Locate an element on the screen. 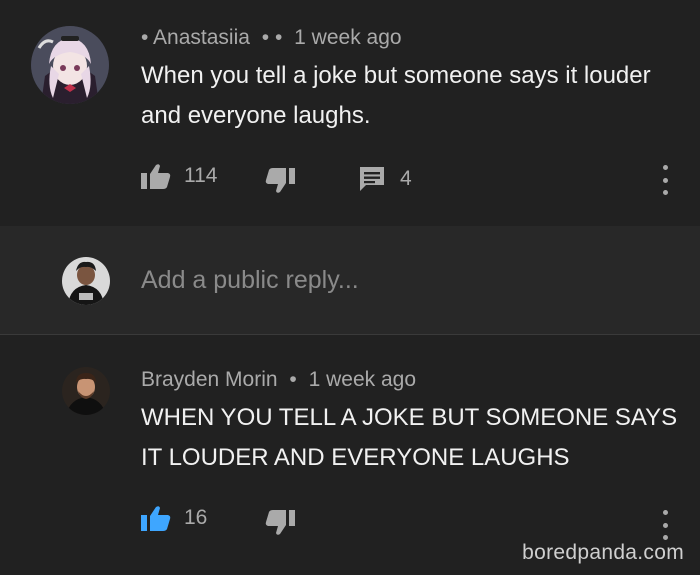 The width and height of the screenshot is (700, 575). like-button: 114 is located at coordinates (179, 176).